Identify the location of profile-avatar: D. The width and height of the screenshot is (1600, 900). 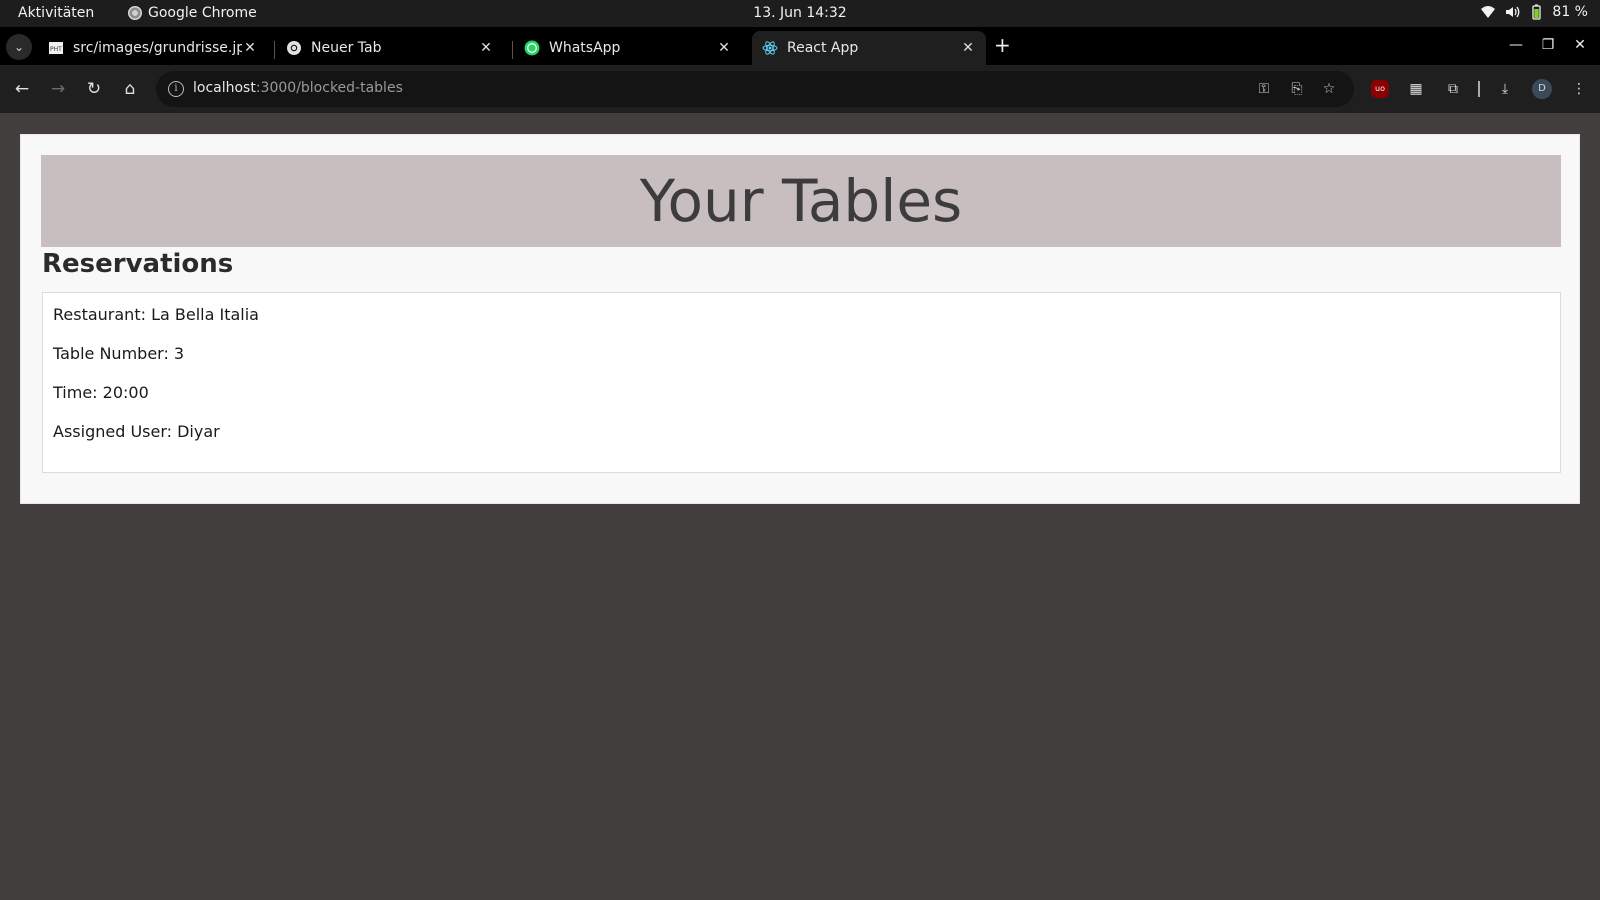
(1542, 89).